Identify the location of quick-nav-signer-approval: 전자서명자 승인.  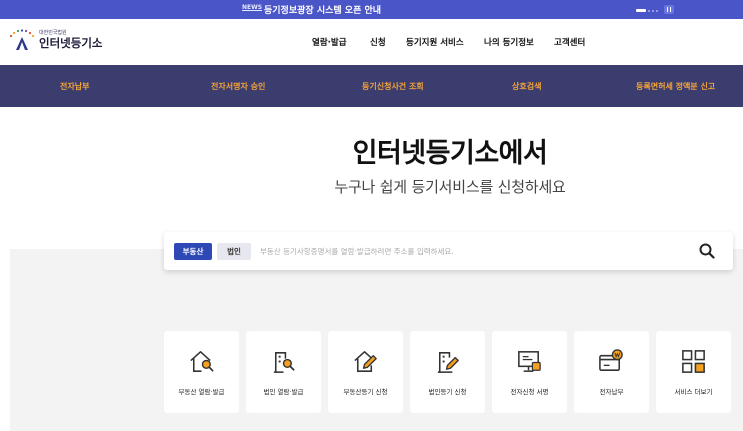
(238, 86).